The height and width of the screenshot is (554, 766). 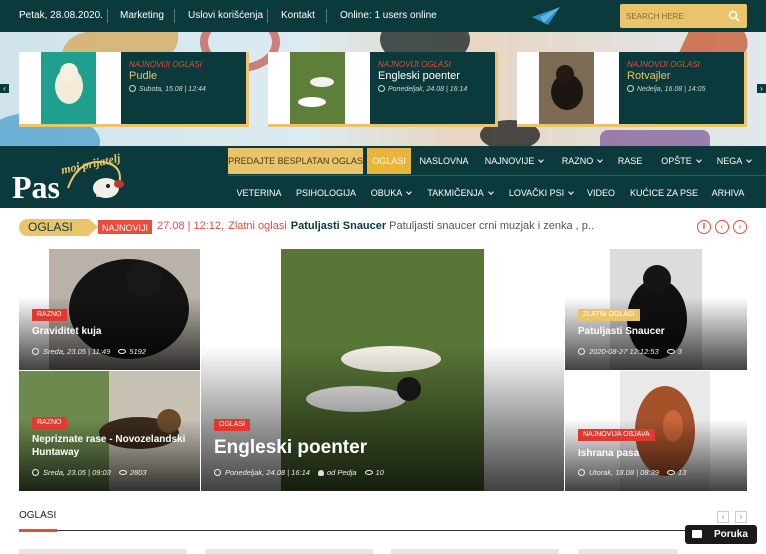 What do you see at coordinates (167, 89) in the screenshot?
I see `featured-meta: Subota, 15.08 | 12:44` at bounding box center [167, 89].